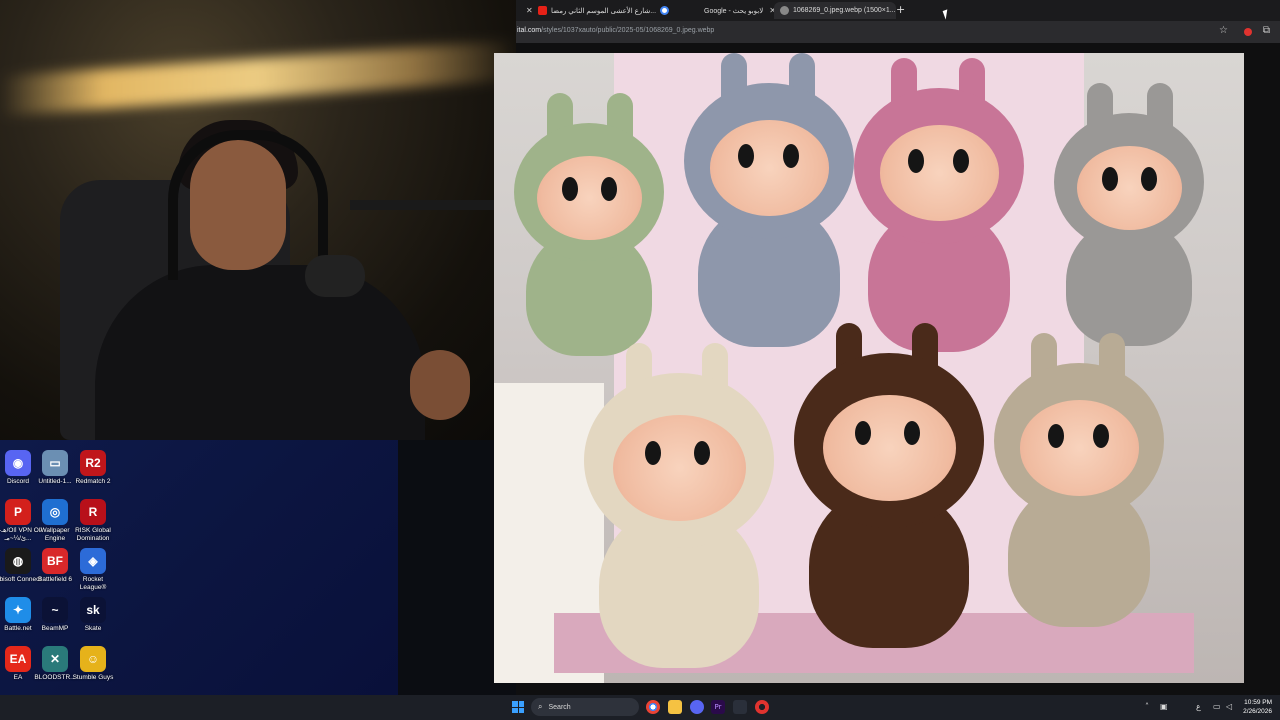 This screenshot has height=720, width=1280. I want to click on desktop-icon-redmatch: R2 Redmatch 2, so click(93, 468).